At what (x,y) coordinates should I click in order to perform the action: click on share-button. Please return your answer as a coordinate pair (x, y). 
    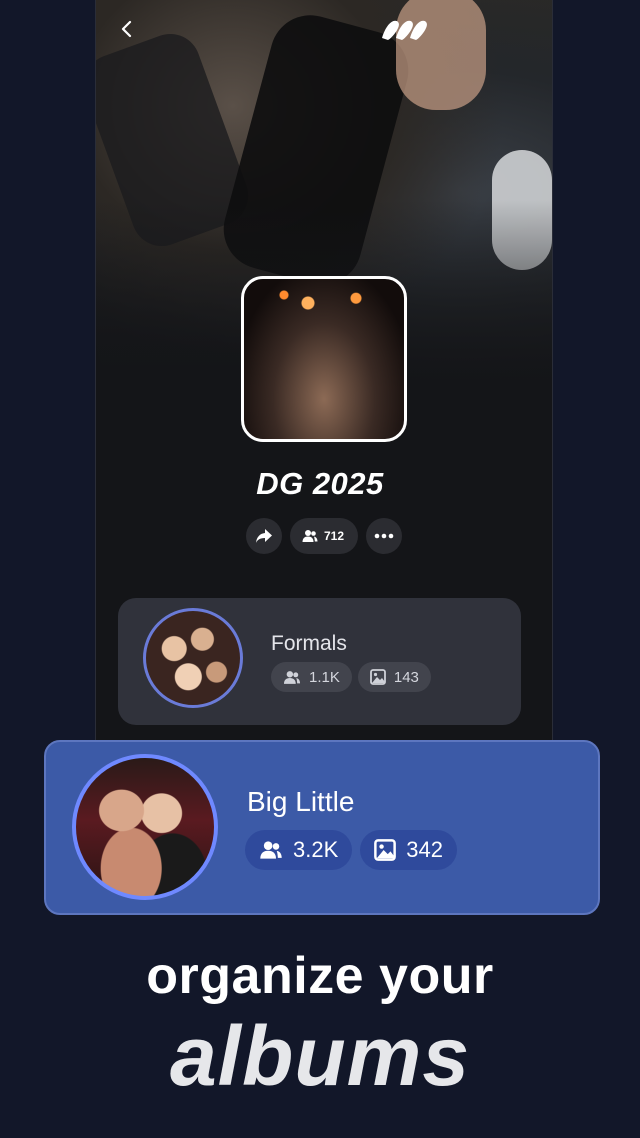
    Looking at the image, I should click on (264, 536).